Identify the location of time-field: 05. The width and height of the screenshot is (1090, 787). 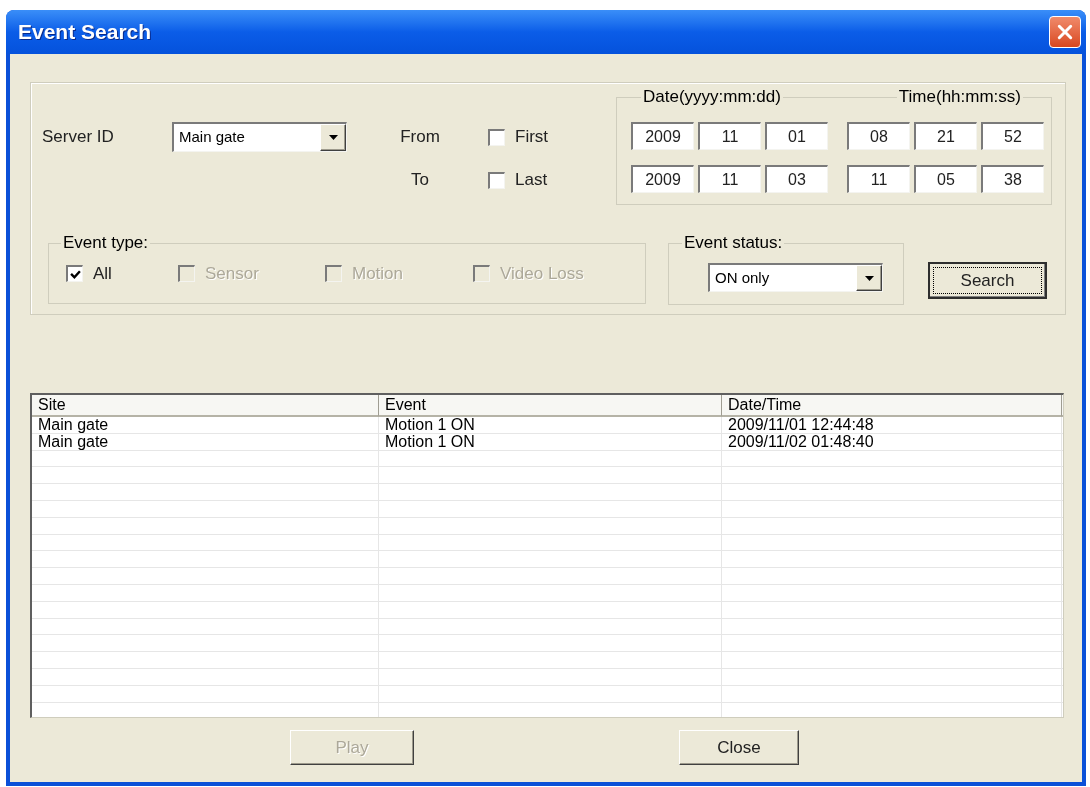
(945, 179).